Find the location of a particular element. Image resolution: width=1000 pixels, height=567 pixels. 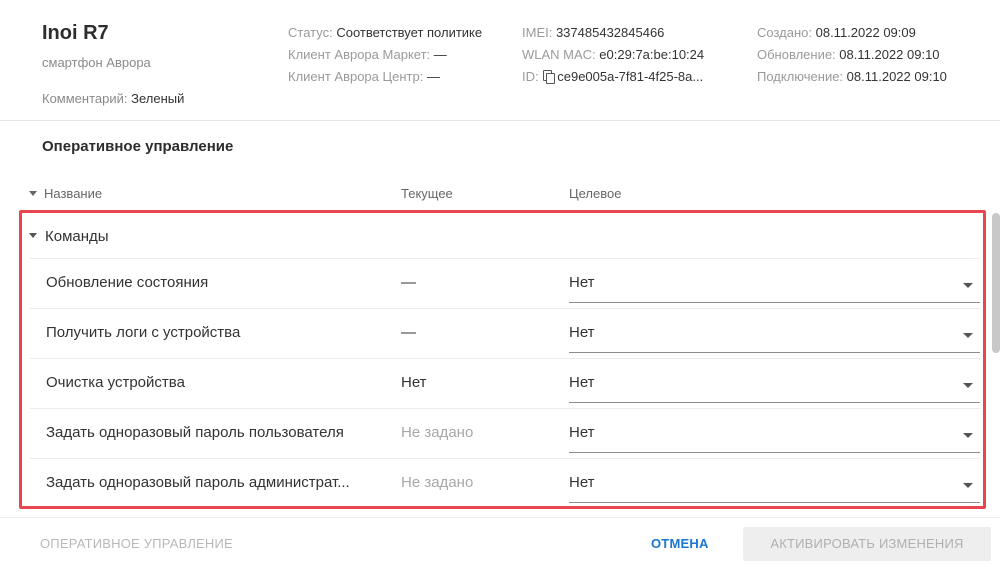

connected-label: Подключение: is located at coordinates (802, 76).